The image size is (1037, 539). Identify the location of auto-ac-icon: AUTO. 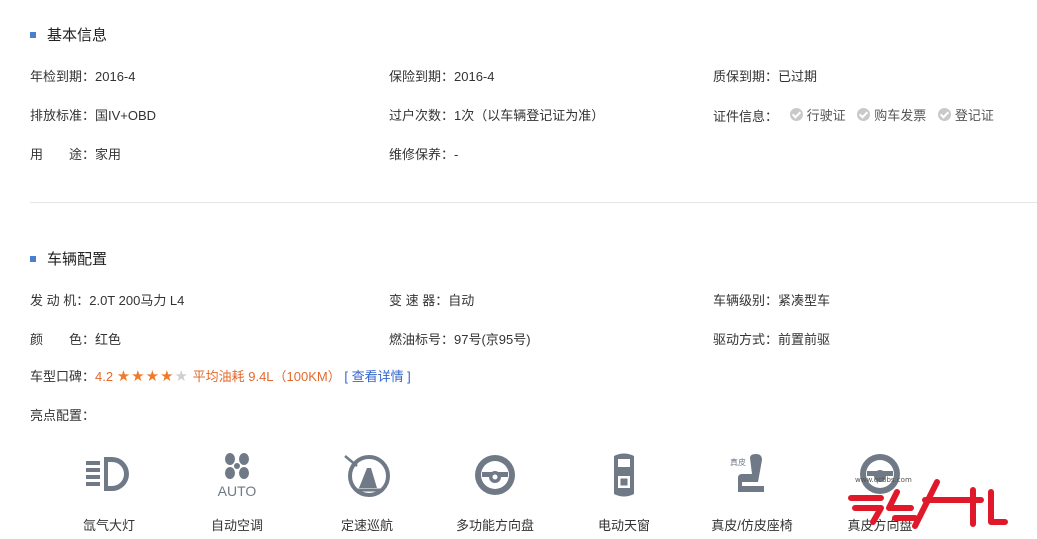
(237, 476).